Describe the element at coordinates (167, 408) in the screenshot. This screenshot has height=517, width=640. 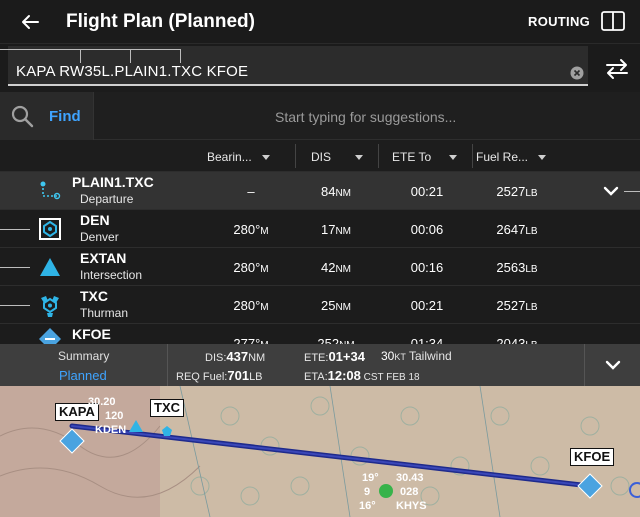
I see `map-label-txc: TXC` at that location.